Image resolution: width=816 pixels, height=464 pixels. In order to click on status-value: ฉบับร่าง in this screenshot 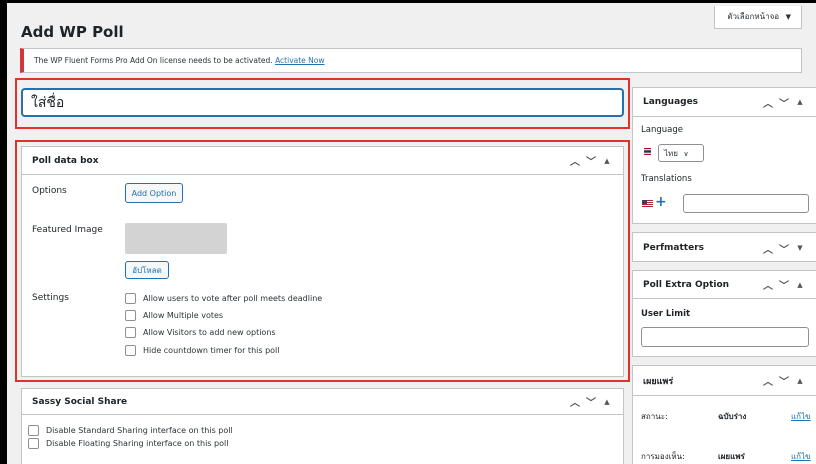, I will do `click(732, 416)`.